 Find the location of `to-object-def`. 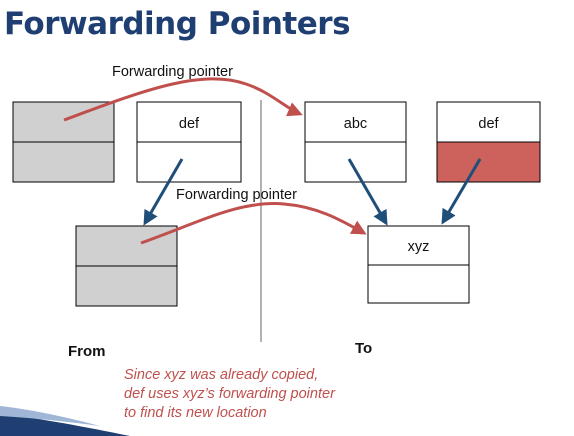

to-object-def is located at coordinates (488, 142).